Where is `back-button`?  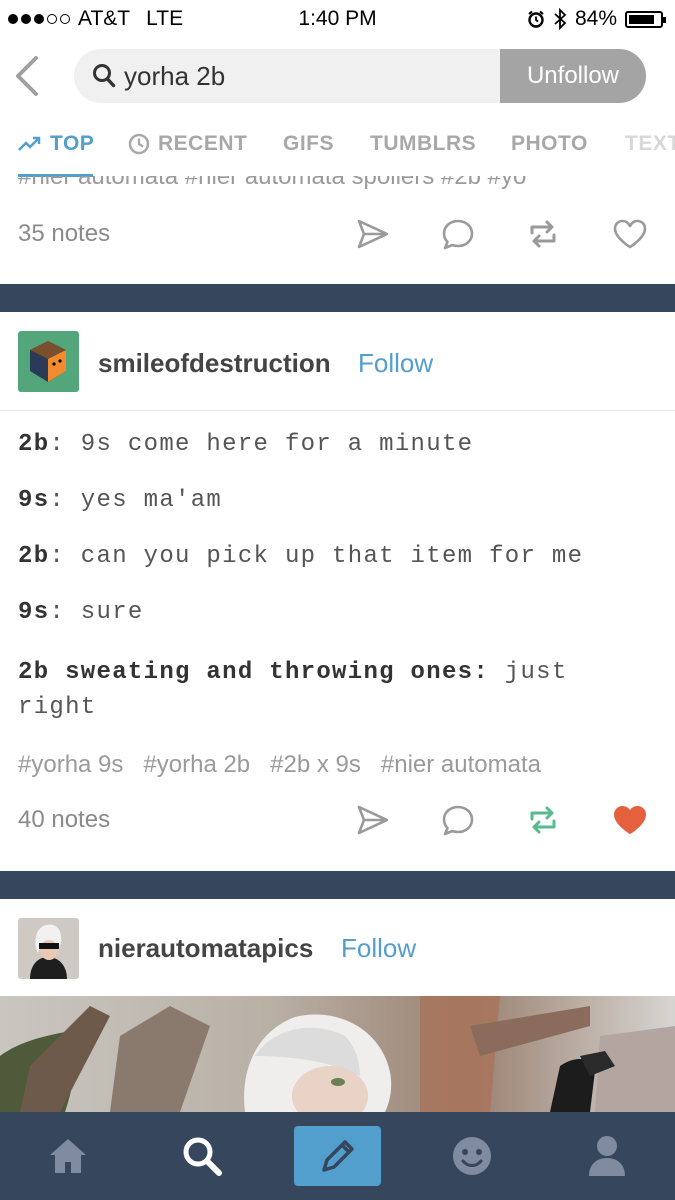
back-button is located at coordinates (30, 76).